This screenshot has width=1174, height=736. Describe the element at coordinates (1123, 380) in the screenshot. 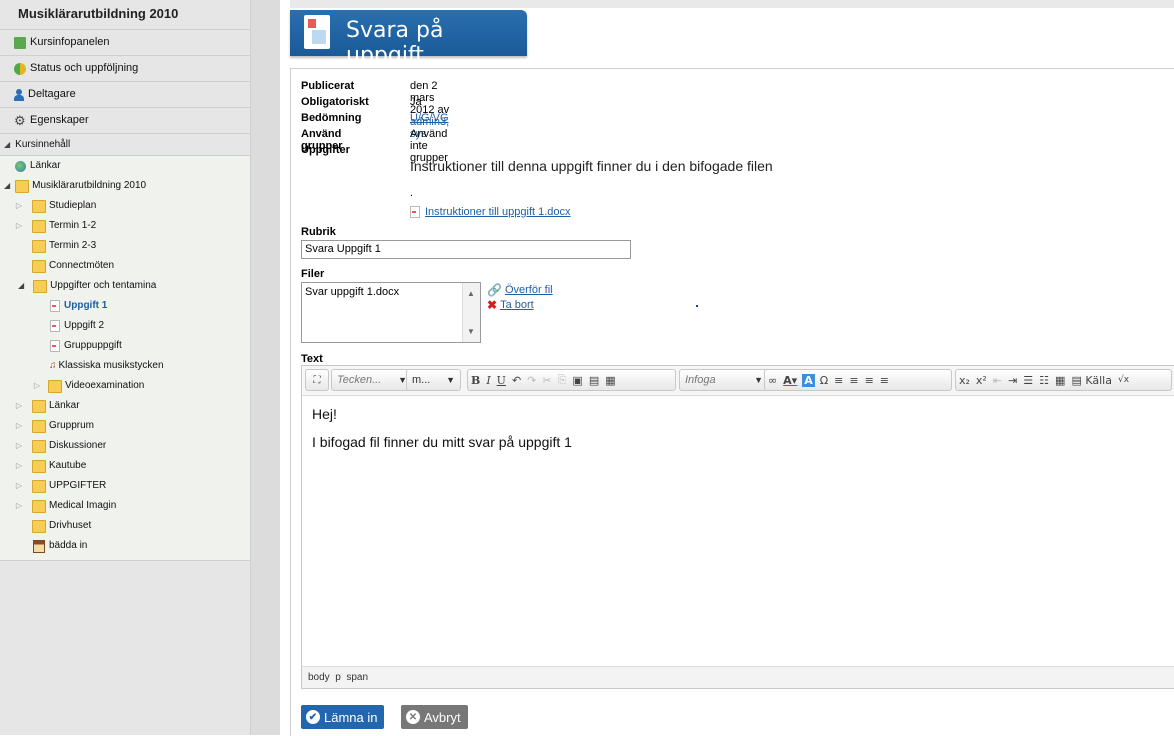

I see `math-icon: √x` at that location.